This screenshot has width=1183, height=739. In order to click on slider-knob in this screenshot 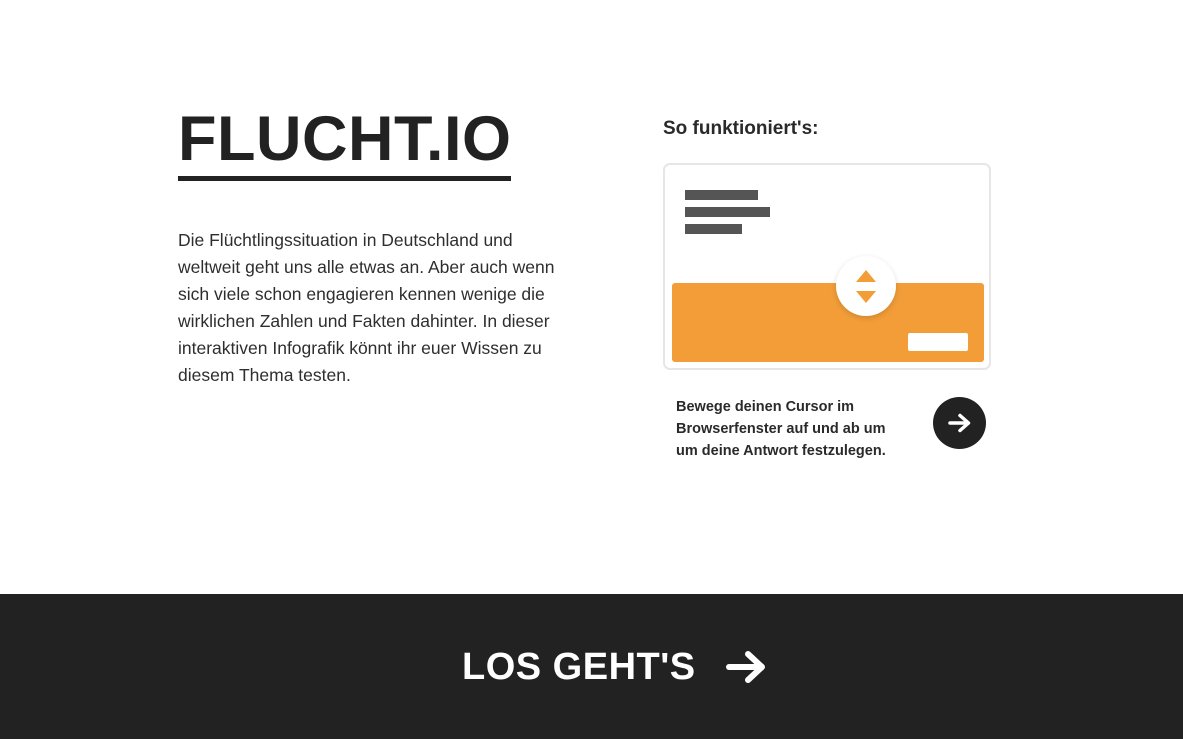, I will do `click(866, 286)`.